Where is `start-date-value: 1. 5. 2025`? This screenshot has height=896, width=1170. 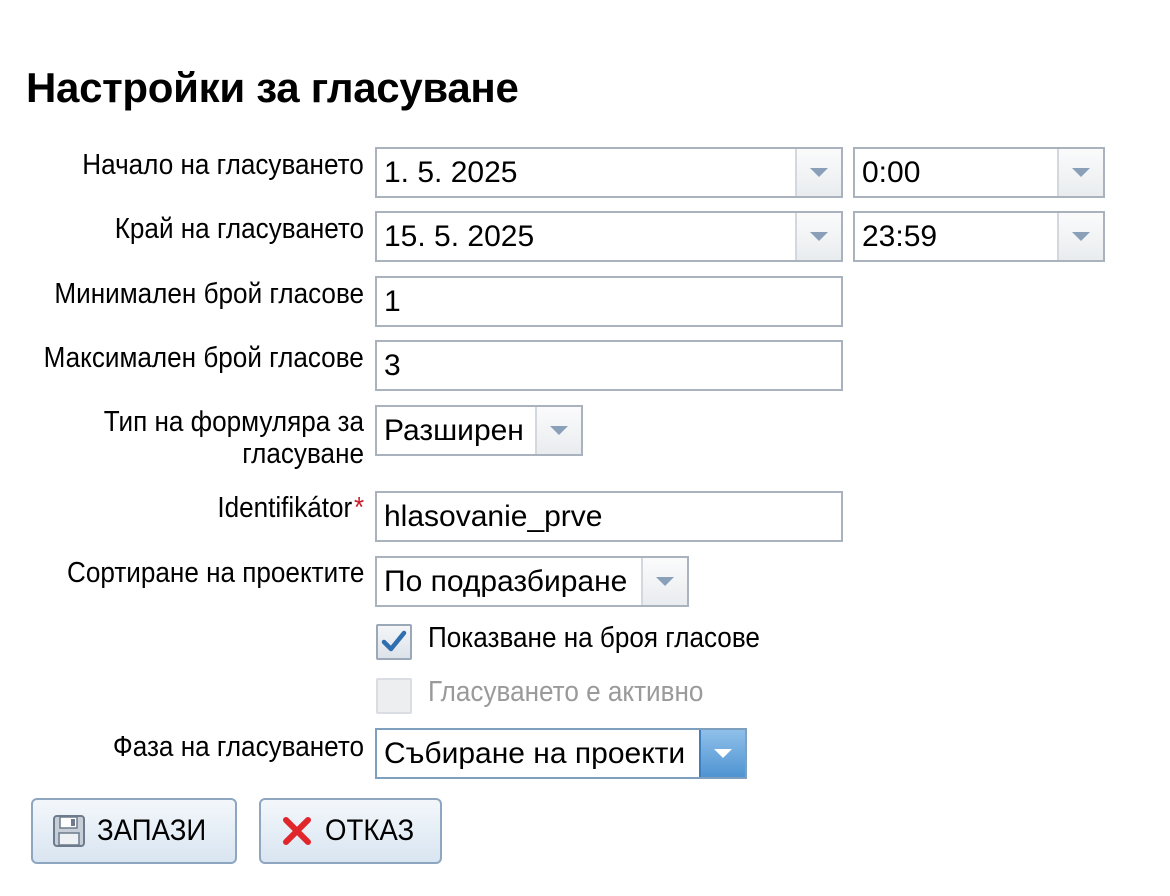
start-date-value: 1. 5. 2025 is located at coordinates (451, 172).